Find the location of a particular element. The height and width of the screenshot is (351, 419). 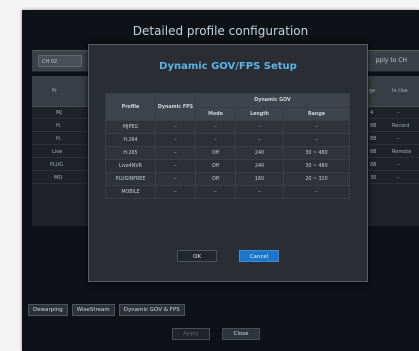

length-column-header: Length is located at coordinates (259, 114).